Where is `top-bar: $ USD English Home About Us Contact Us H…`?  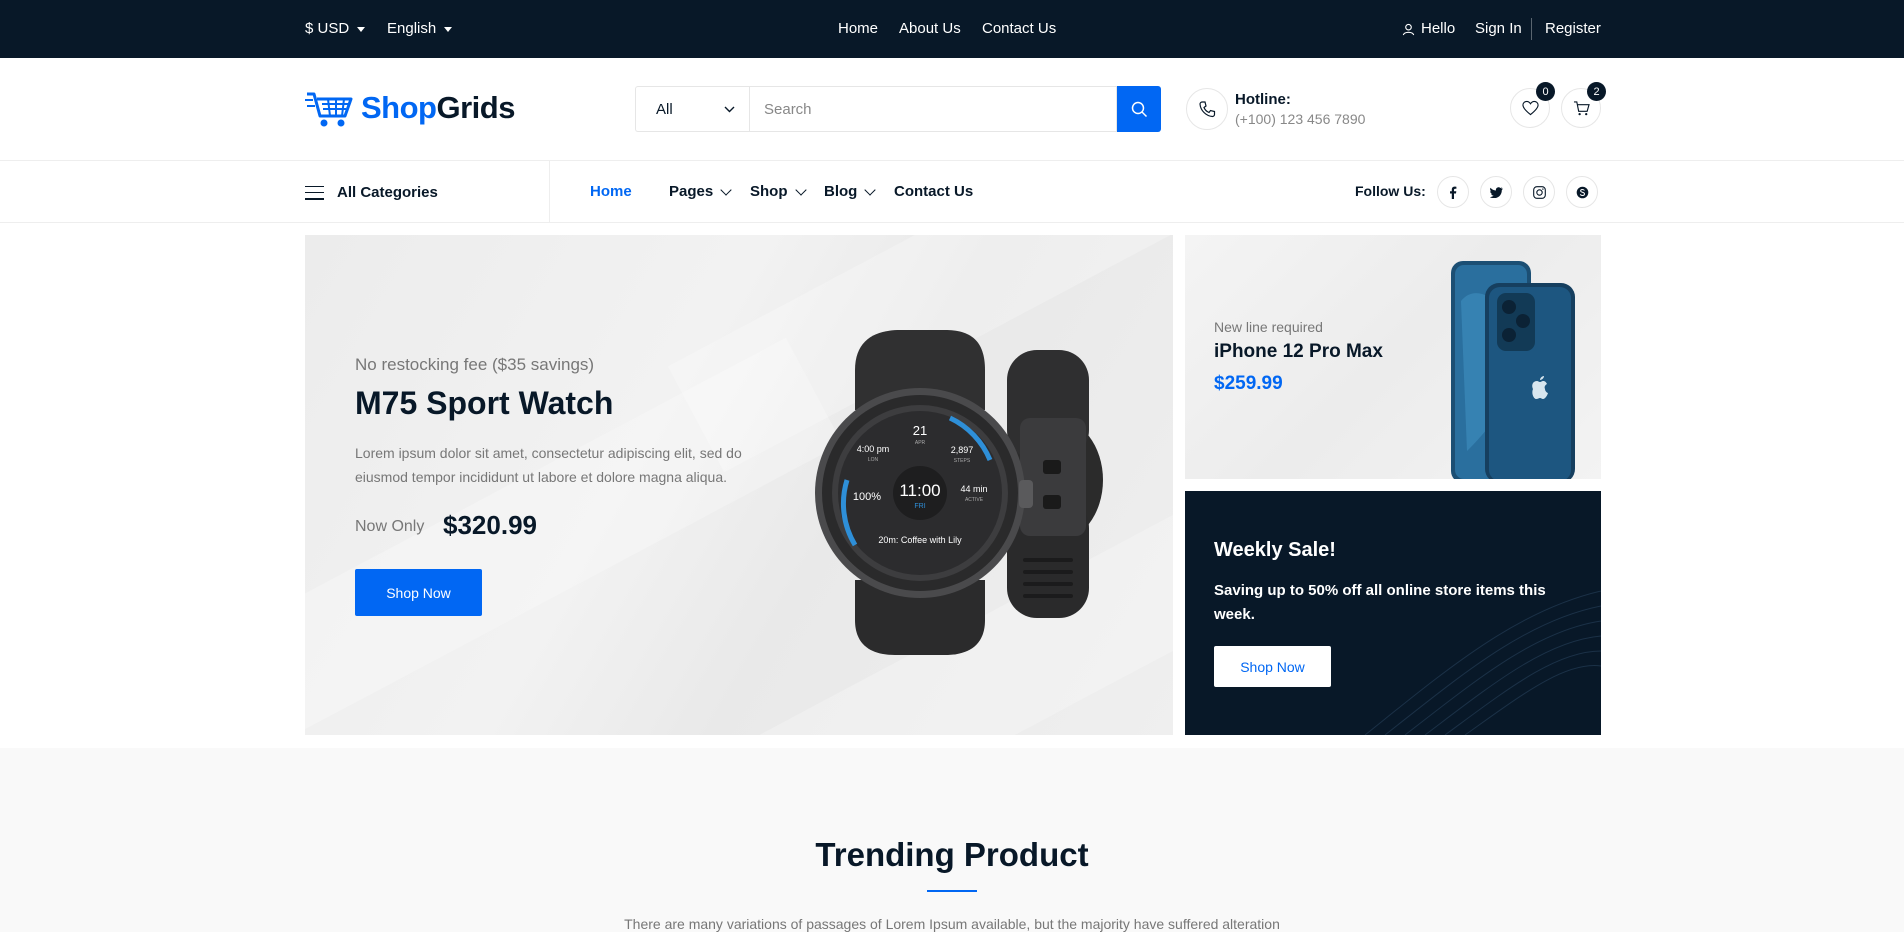 top-bar: $ USD English Home About Us Contact Us H… is located at coordinates (952, 29).